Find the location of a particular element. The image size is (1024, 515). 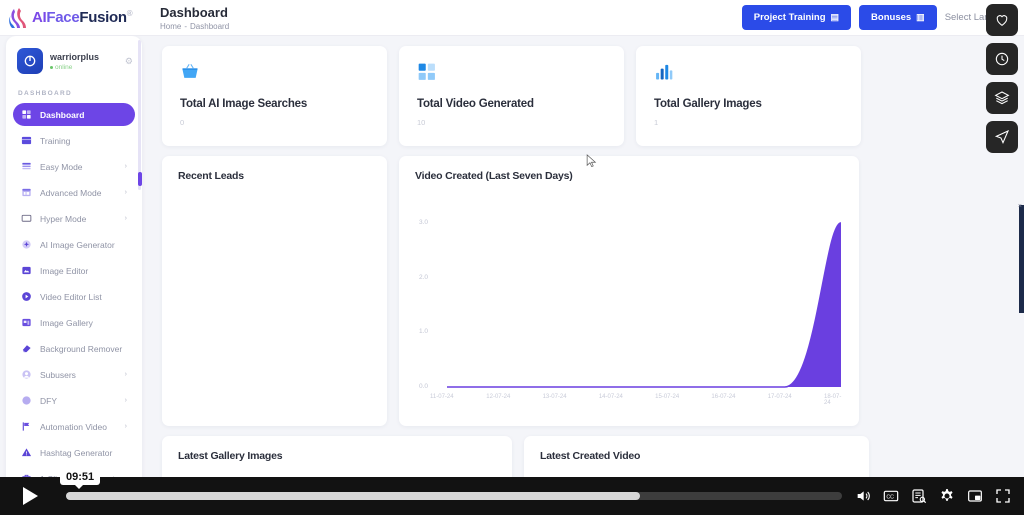

brand-trademark: ® is located at coordinates (129, 13).